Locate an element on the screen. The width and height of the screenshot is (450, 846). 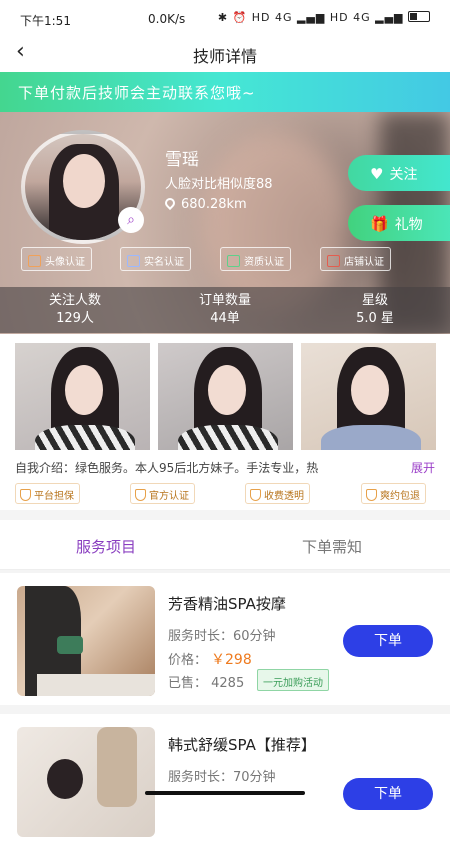
badge-label: 资质认证 is located at coordinates (264, 262).